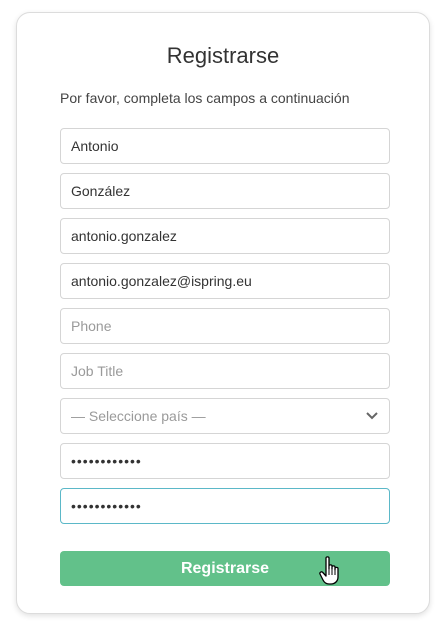 The width and height of the screenshot is (448, 636). I want to click on chevron-down-icon, so click(372, 416).